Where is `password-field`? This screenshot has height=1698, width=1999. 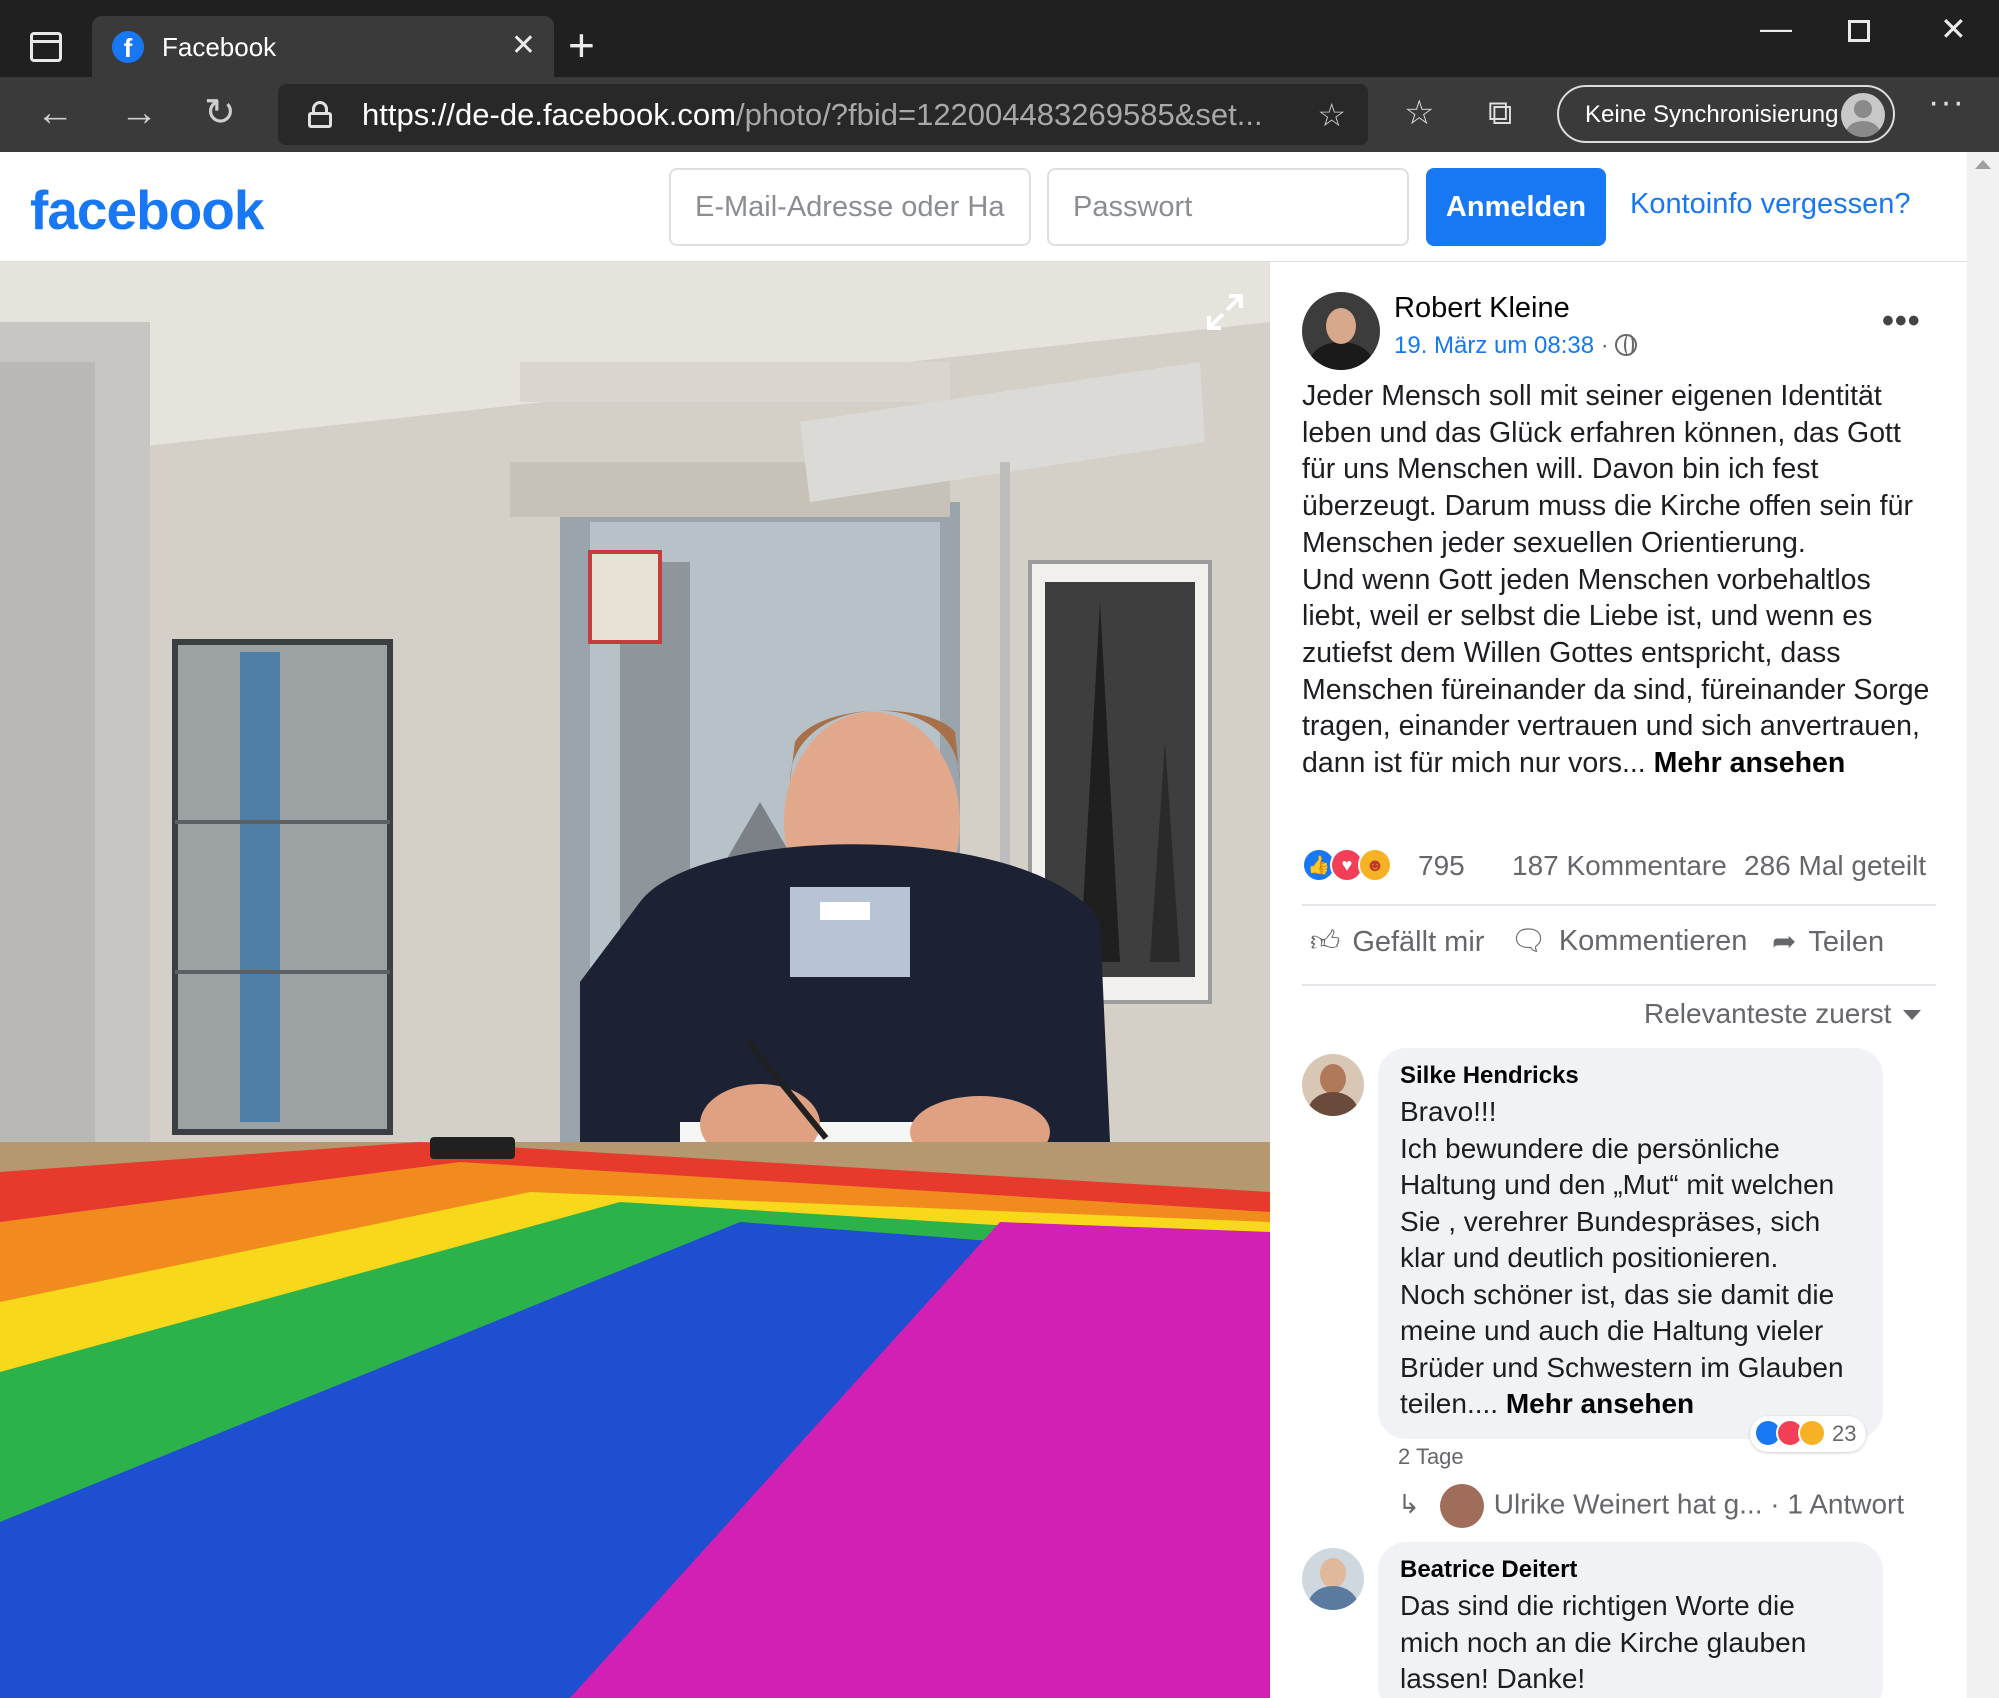
password-field is located at coordinates (1228, 207).